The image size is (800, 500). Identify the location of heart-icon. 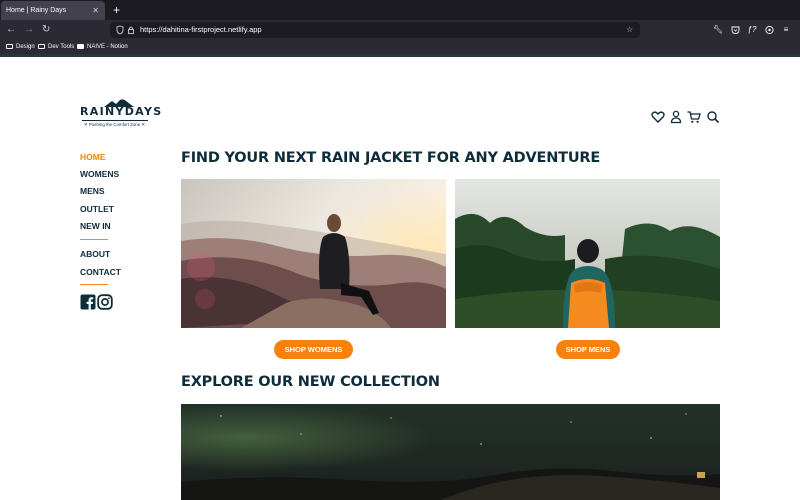
(659, 117).